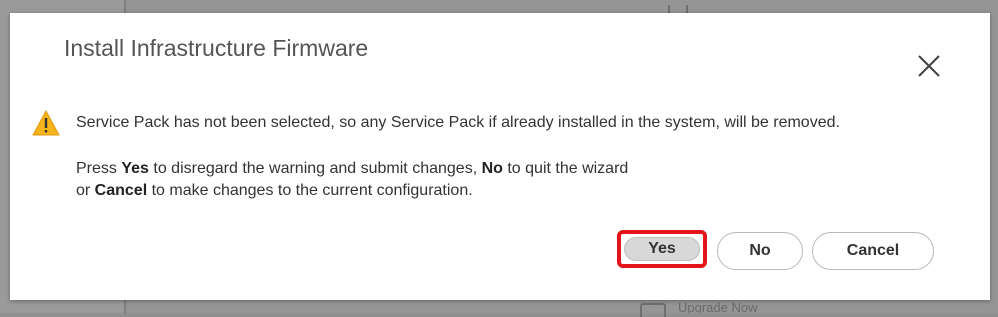 This screenshot has width=998, height=317. What do you see at coordinates (653, 310) in the screenshot?
I see `background-checkbox` at bounding box center [653, 310].